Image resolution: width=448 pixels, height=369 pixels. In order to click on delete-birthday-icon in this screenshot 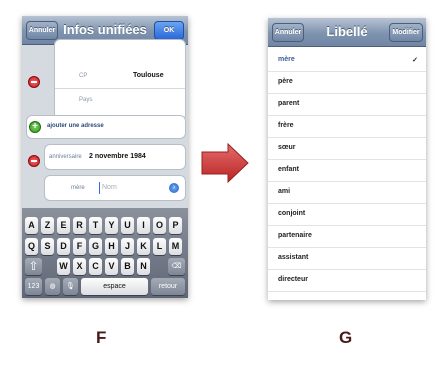, I will do `click(34, 161)`.